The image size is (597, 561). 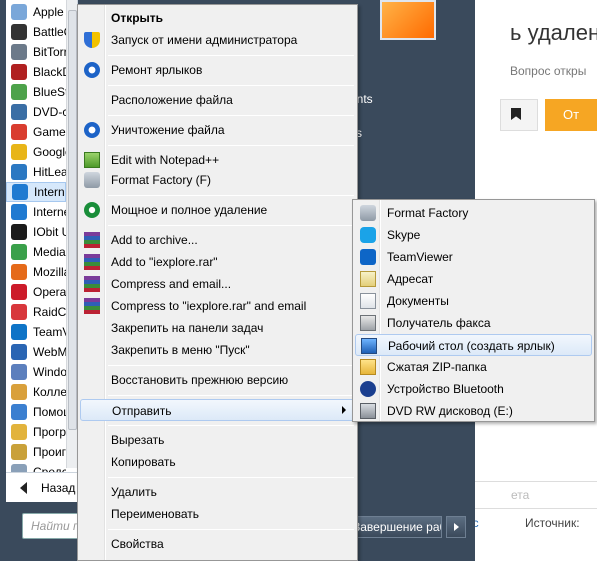 I want to click on send-to-label: Документы, so click(x=418, y=301).